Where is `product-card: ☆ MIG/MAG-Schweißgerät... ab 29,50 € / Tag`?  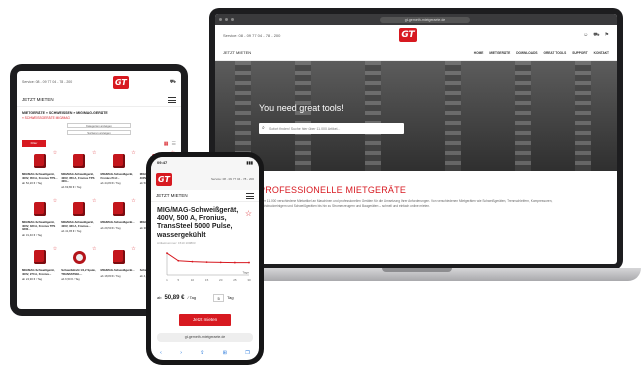 product-card: ☆ MIG/MAG-Schweißgerät... ab 29,50 € / Tag is located at coordinates (119, 220).